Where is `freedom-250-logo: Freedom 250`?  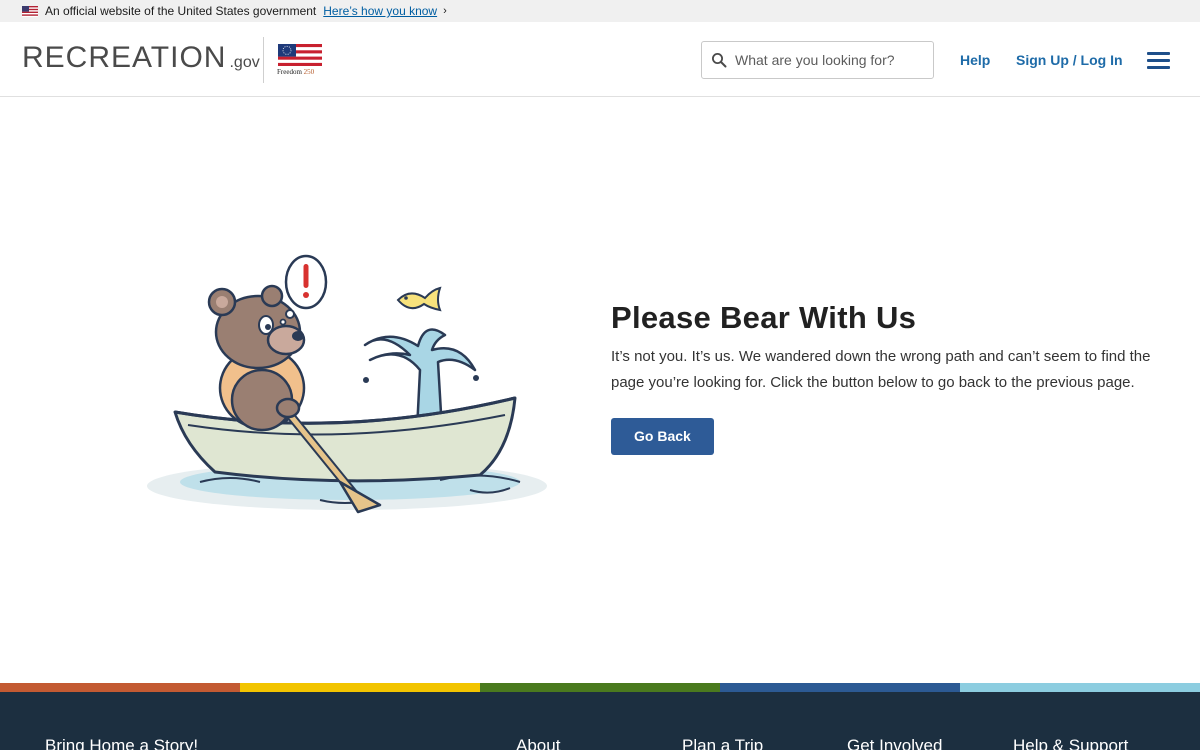 freedom-250-logo: Freedom 250 is located at coordinates (300, 60).